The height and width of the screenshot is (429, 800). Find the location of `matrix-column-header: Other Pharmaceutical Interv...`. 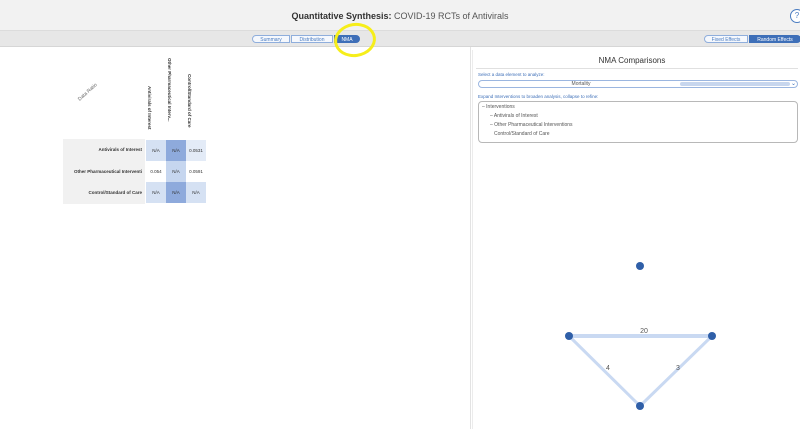

matrix-column-header: Other Pharmaceutical Interv... is located at coordinates (169, 90).